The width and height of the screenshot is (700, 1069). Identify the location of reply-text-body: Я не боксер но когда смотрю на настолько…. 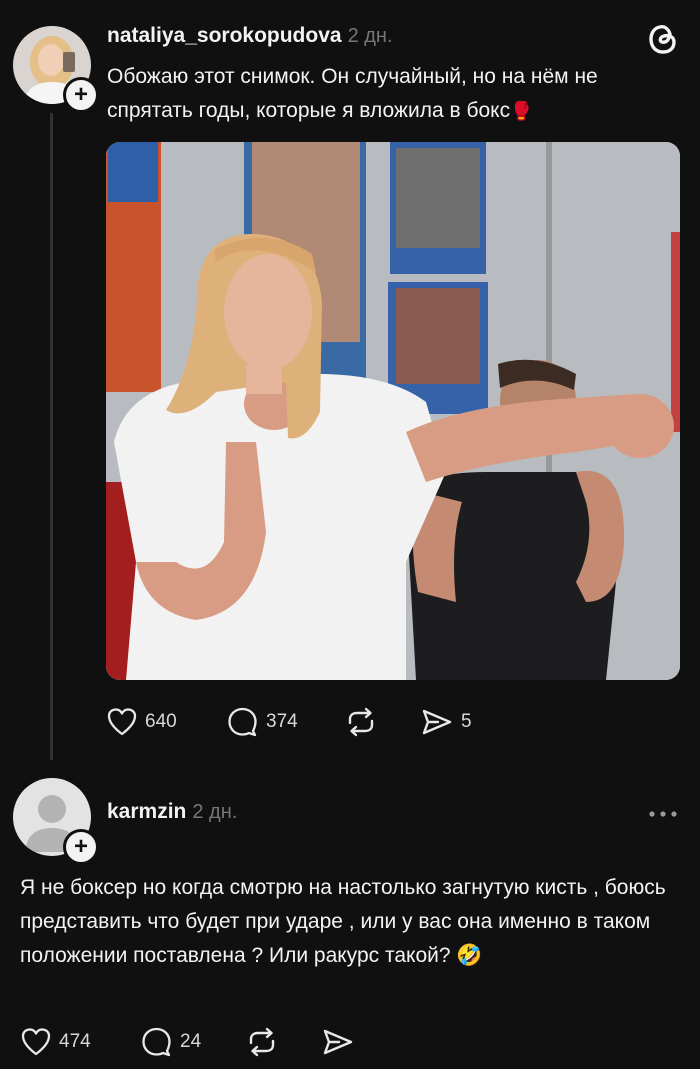
(343, 921).